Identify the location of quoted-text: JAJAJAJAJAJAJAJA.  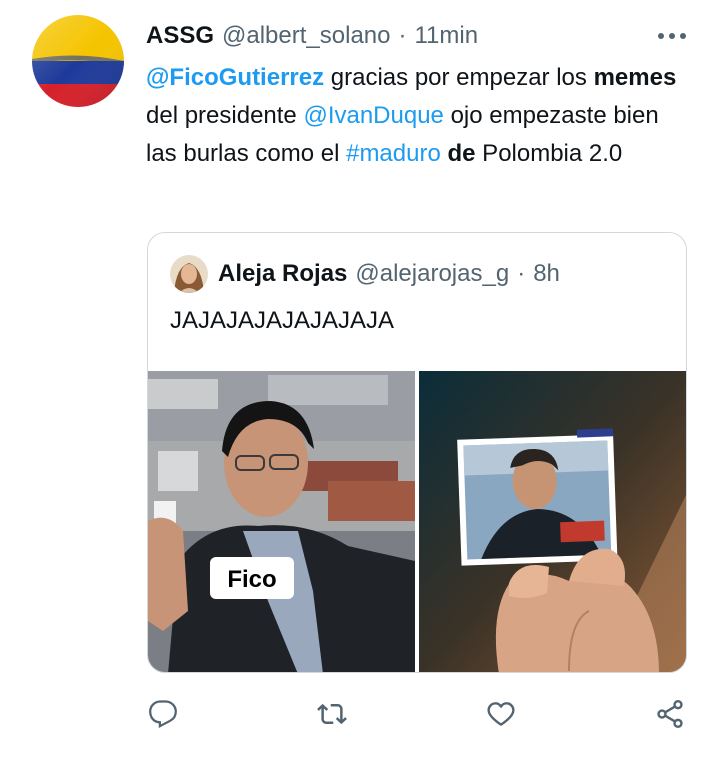
(282, 320).